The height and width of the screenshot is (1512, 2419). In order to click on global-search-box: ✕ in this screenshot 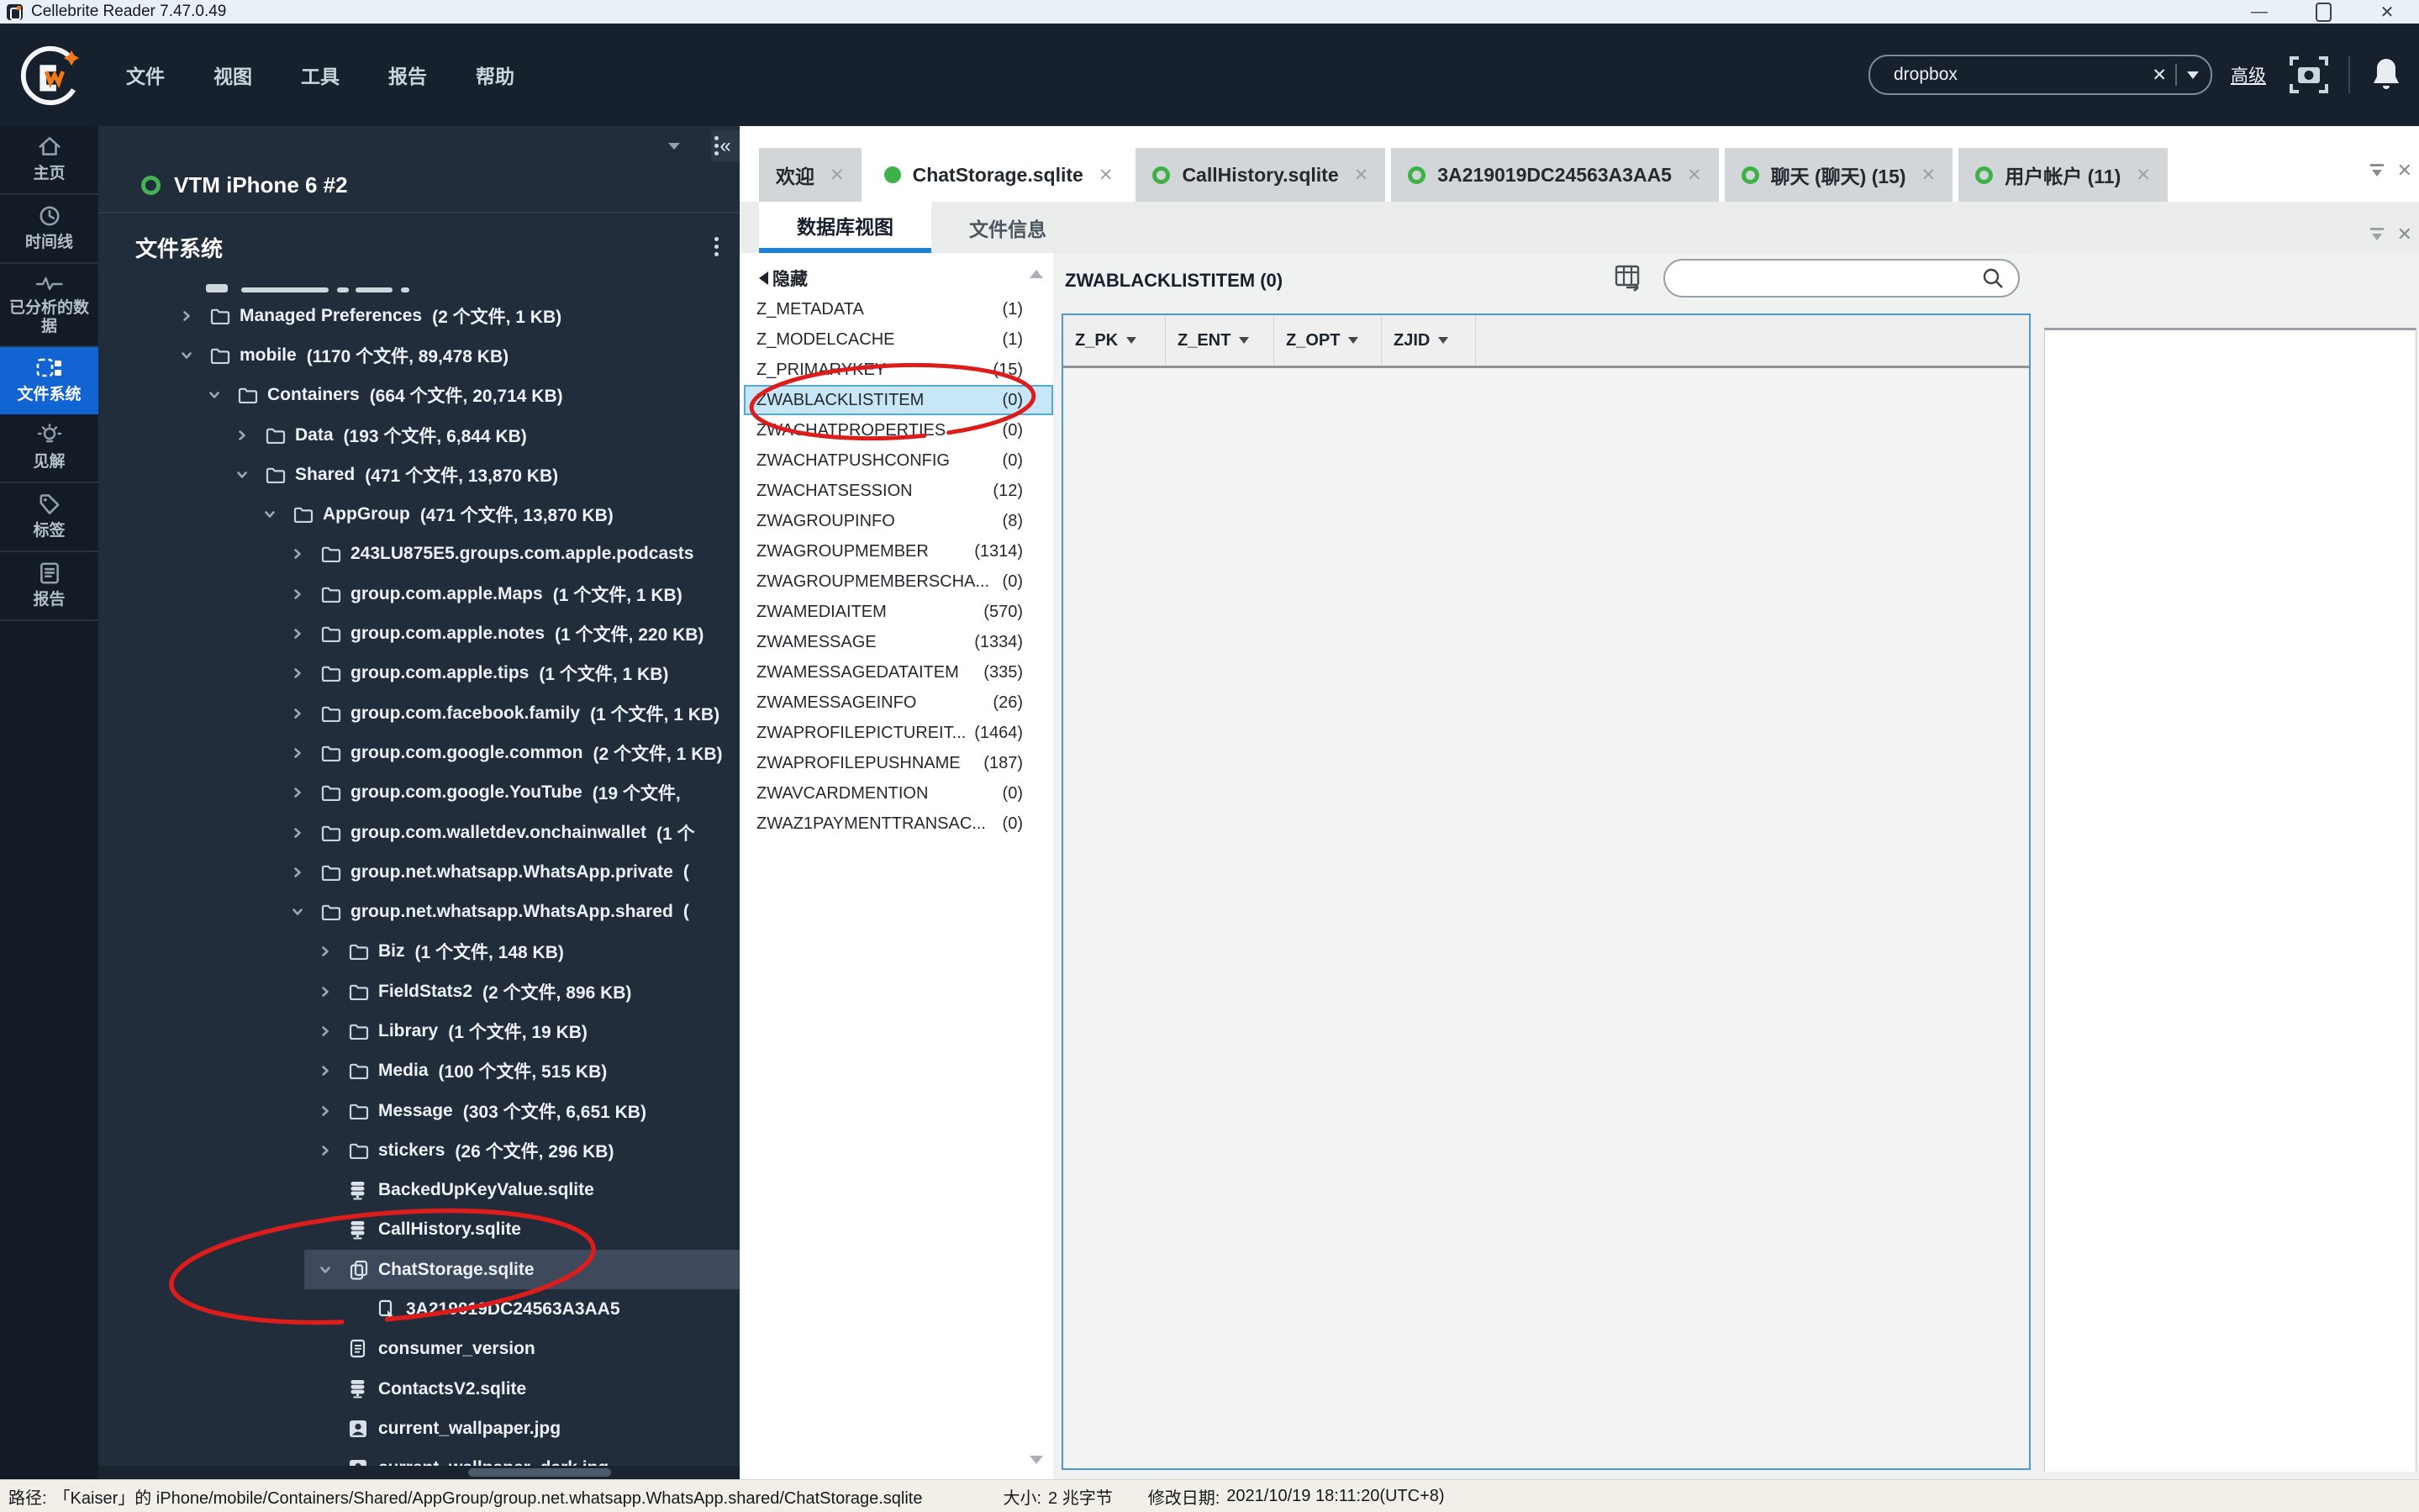, I will do `click(2040, 75)`.